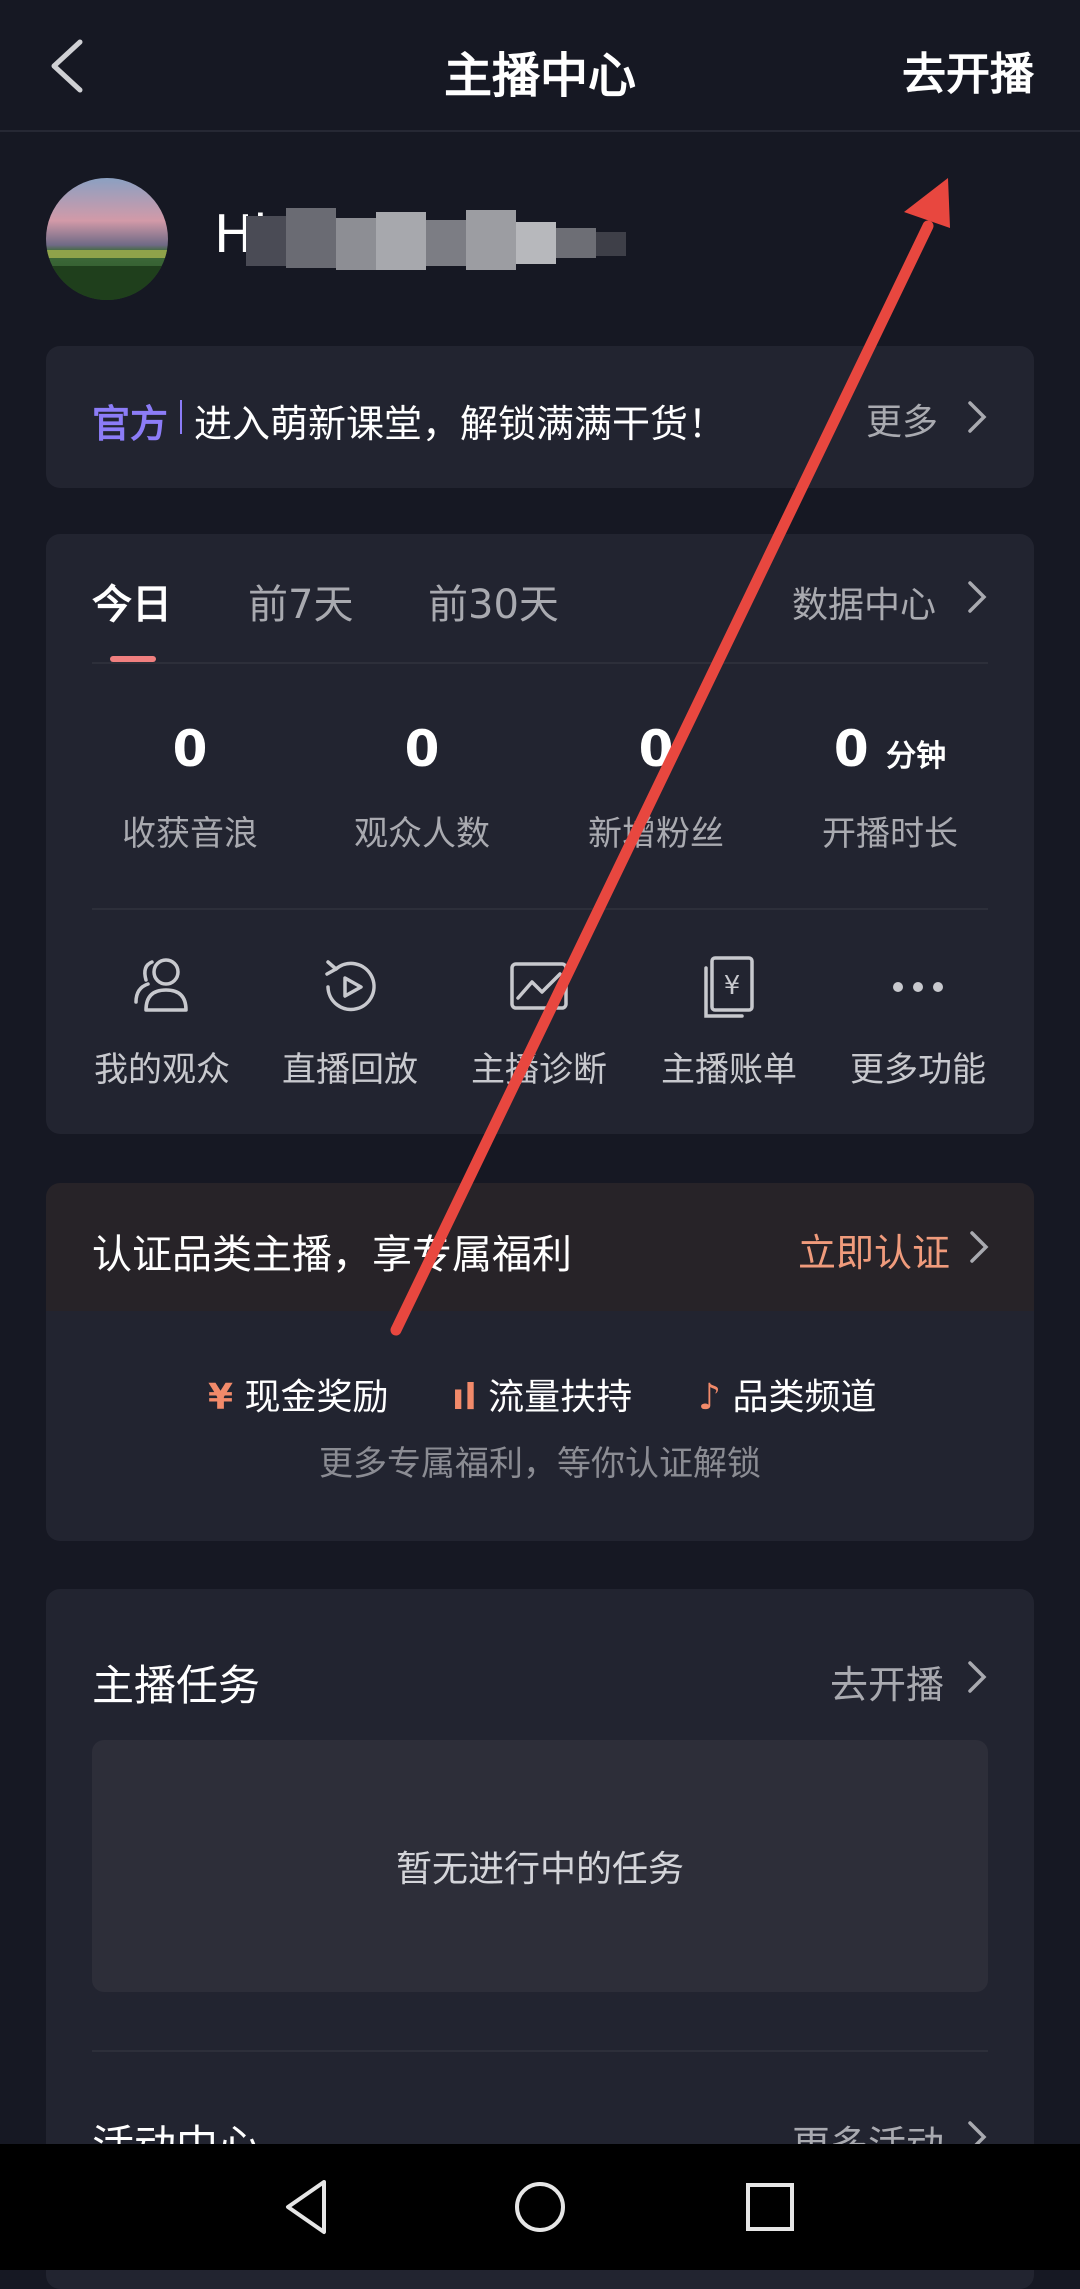  Describe the element at coordinates (540, 1426) in the screenshot. I see `certification-card-body` at that location.